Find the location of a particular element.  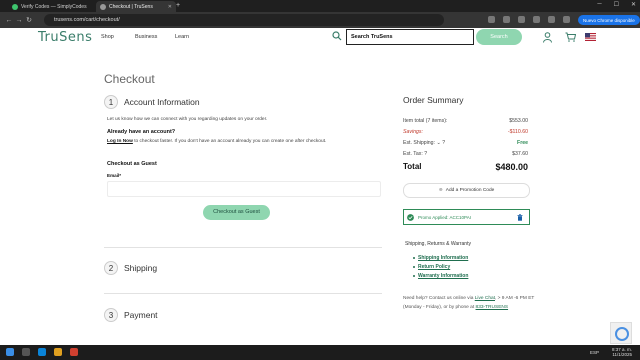

warranty-information-label: Warranty Information is located at coordinates (443, 276).